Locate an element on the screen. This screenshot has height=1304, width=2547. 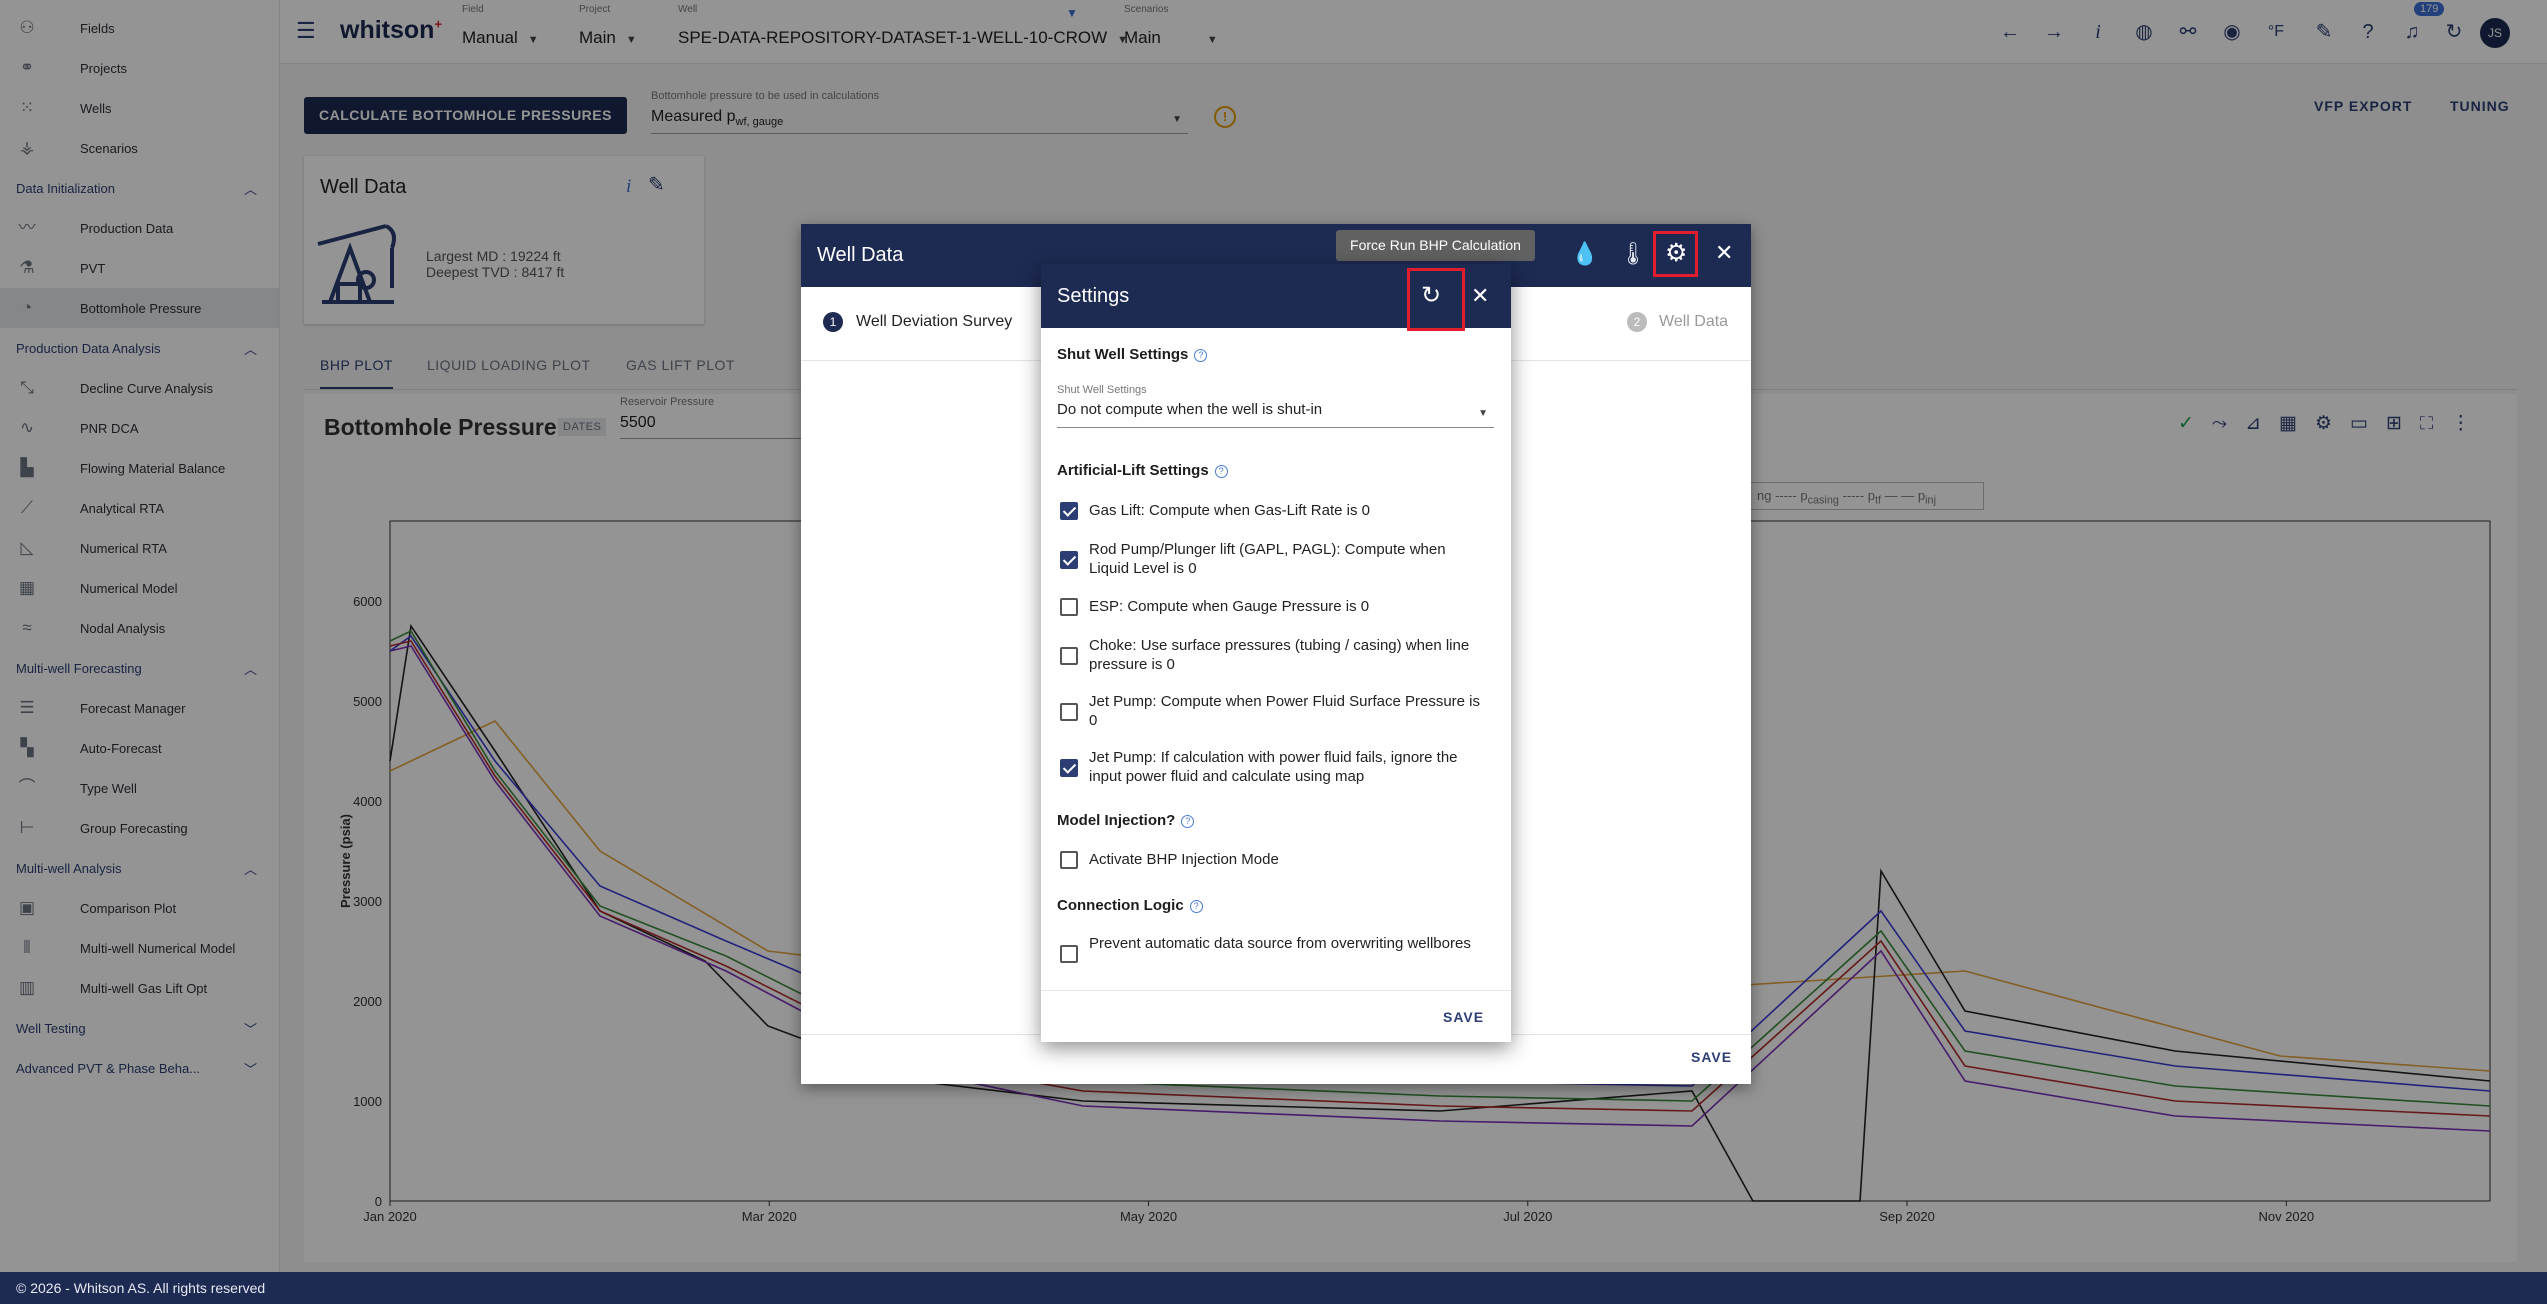
thermometer-icon: 🌡 is located at coordinates (1633, 254).